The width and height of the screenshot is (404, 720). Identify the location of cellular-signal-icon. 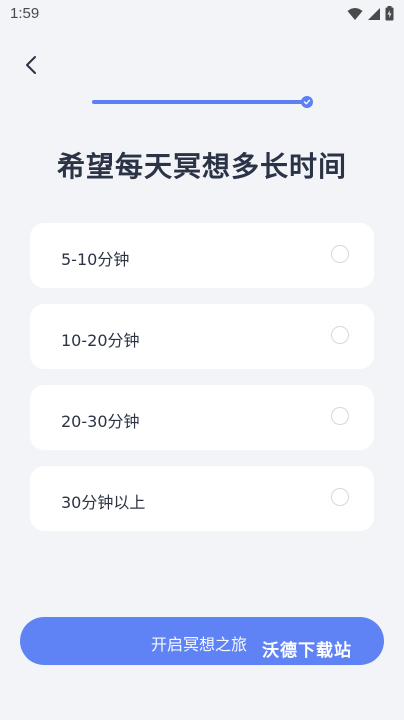
(374, 13).